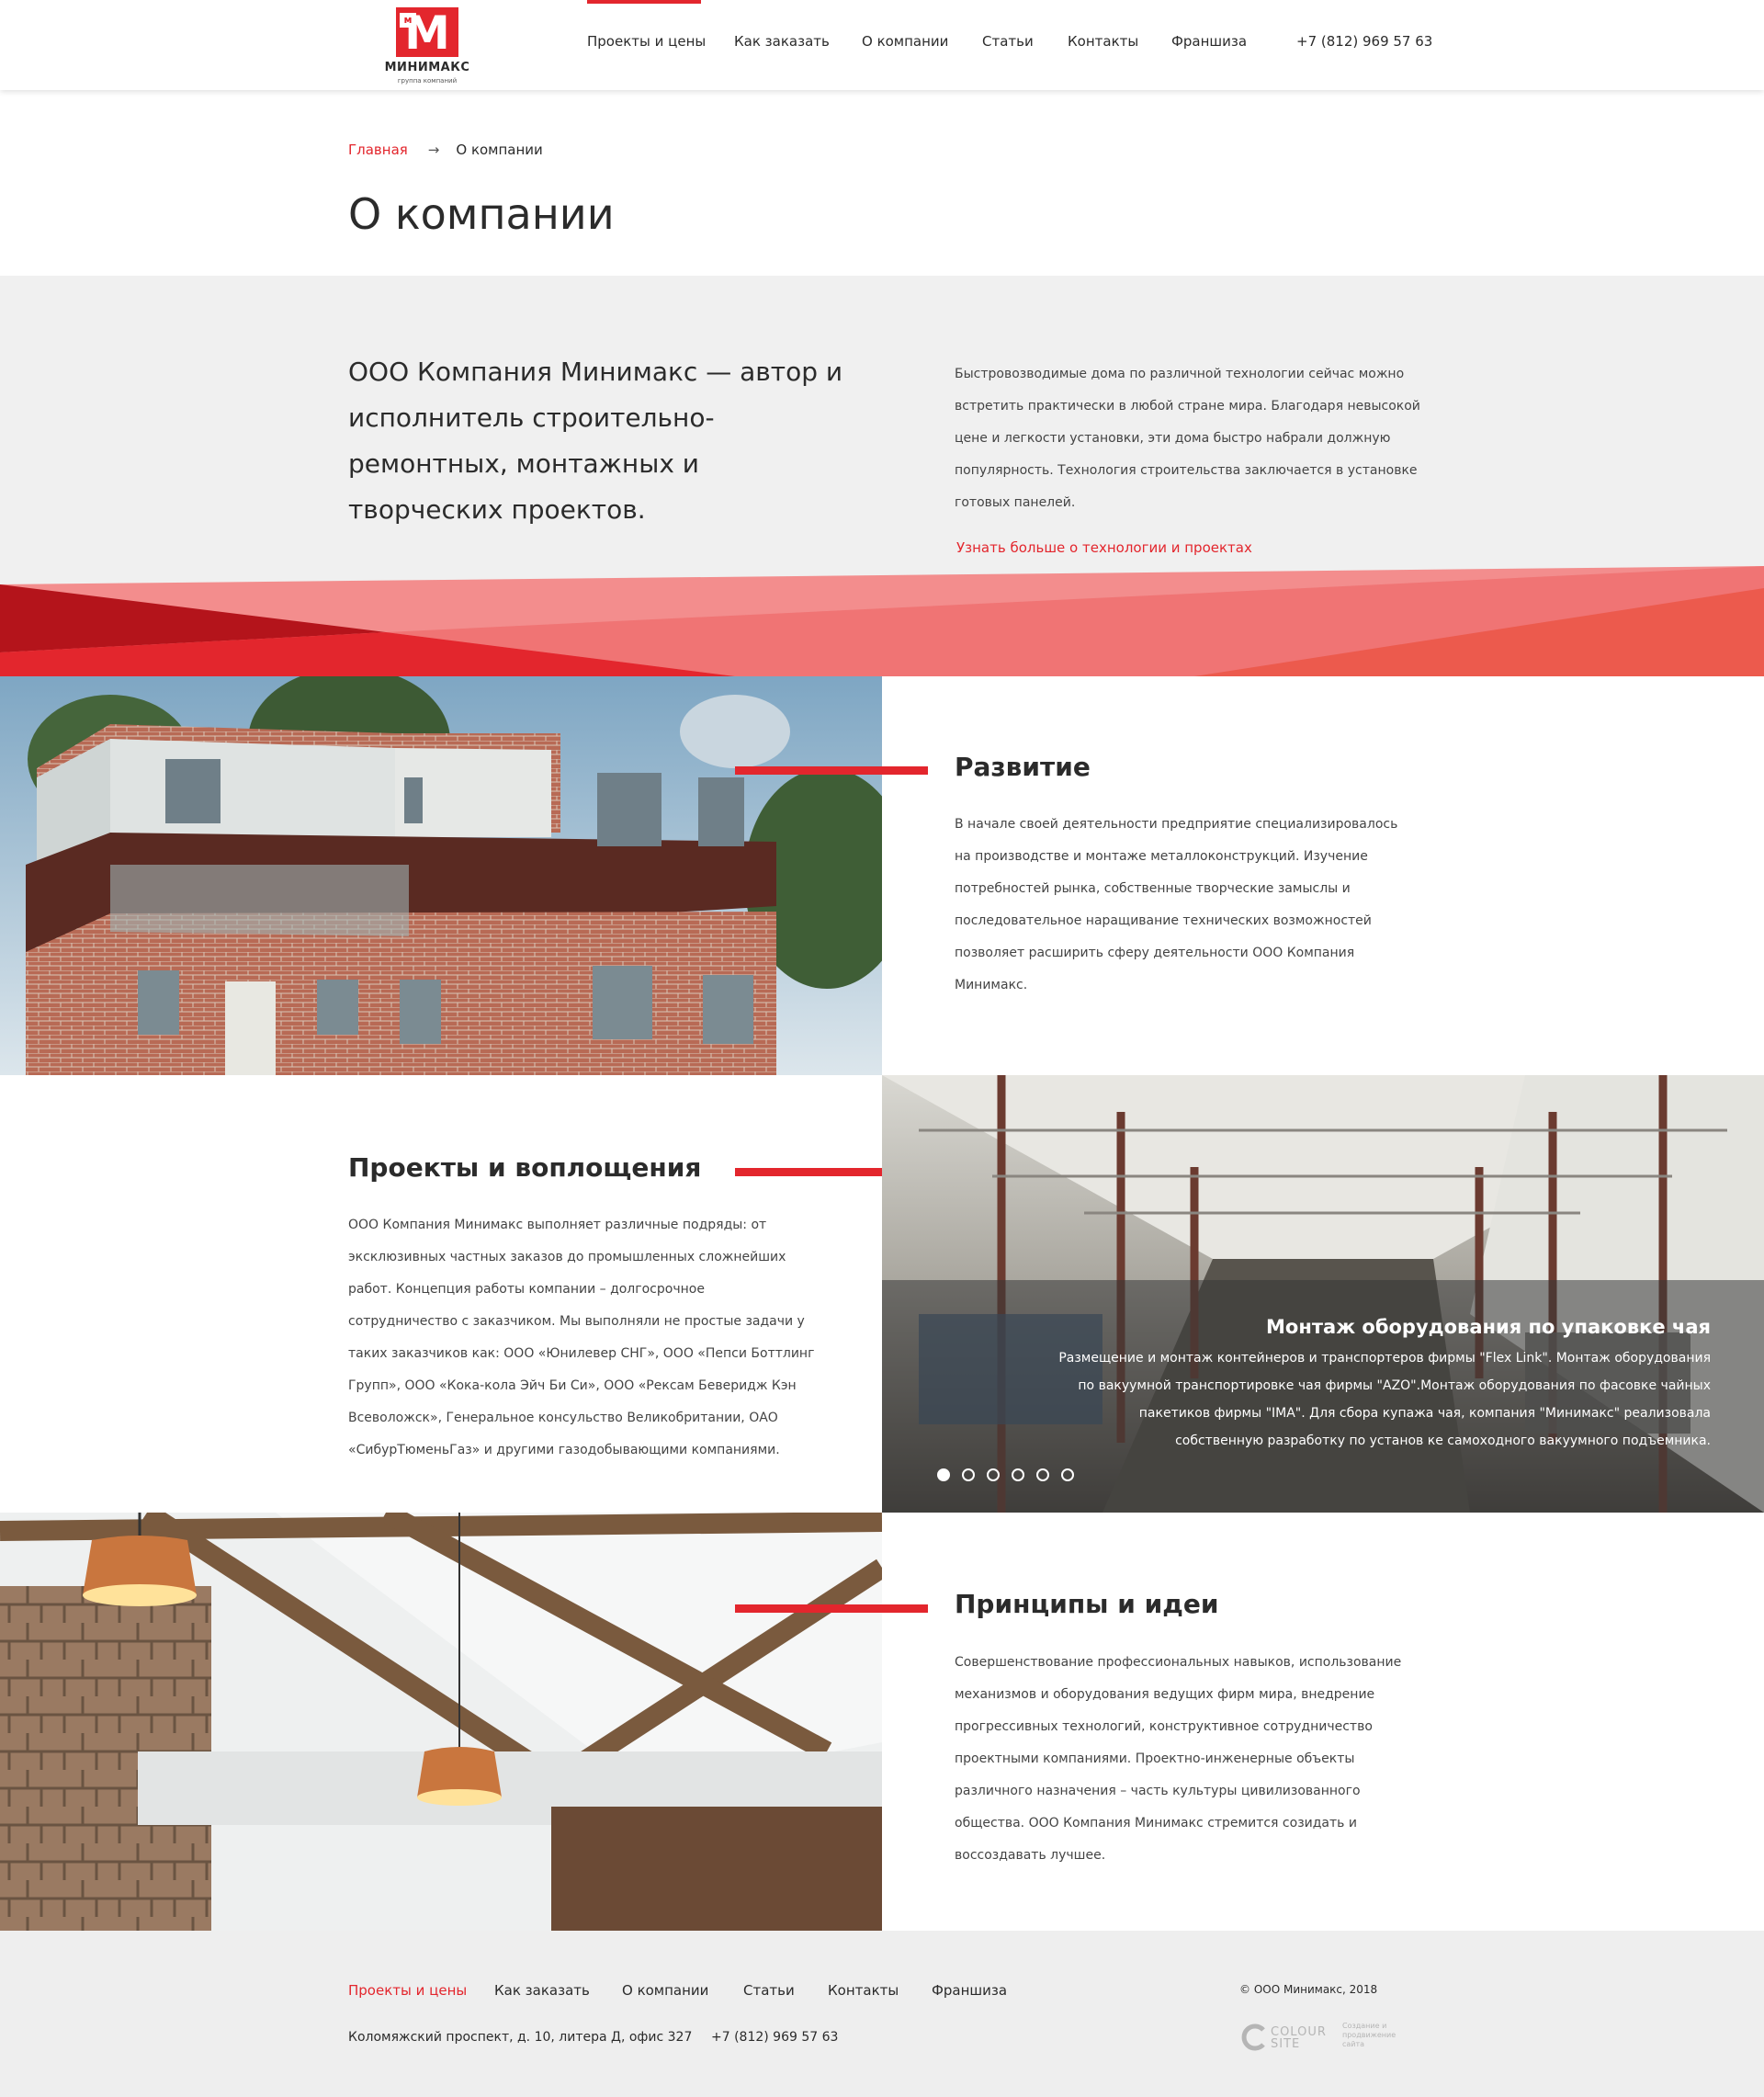 Image resolution: width=1764 pixels, height=2097 pixels. I want to click on logo-name: МИНИМАКС, so click(427, 68).